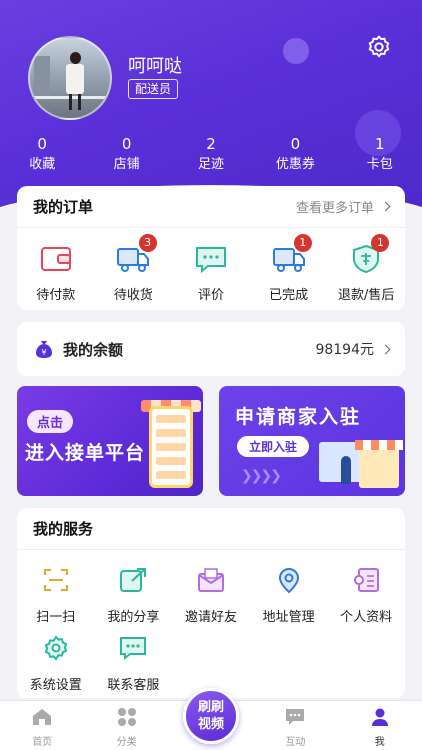  I want to click on decor-bubble, so click(296, 51).